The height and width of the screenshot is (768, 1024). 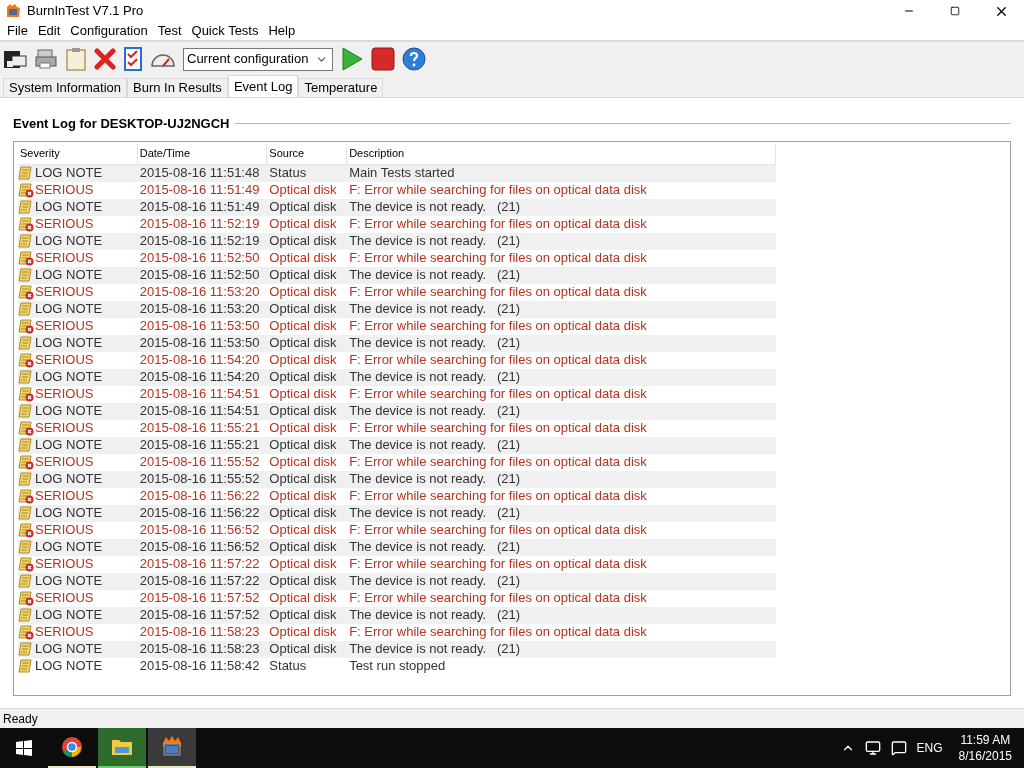 I want to click on time-cell-text: 2015-08-16 11:57:52, so click(x=199, y=598).